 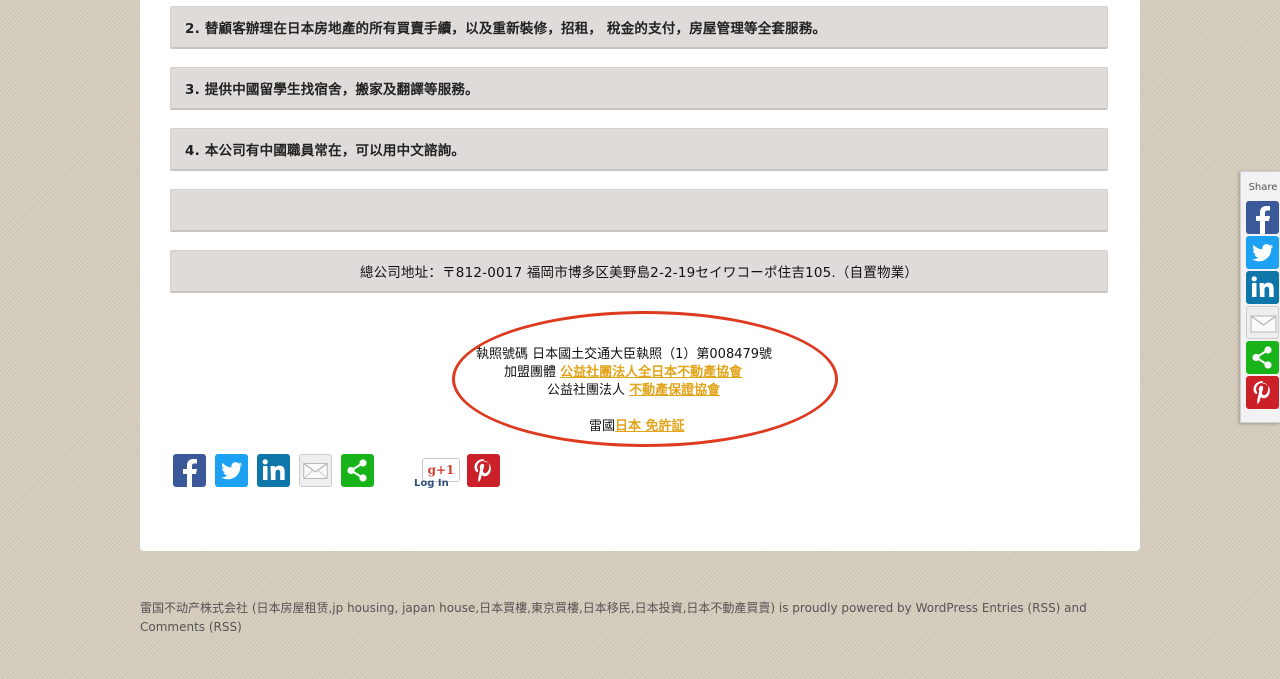 What do you see at coordinates (357, 470) in the screenshot?
I see `share-icon` at bounding box center [357, 470].